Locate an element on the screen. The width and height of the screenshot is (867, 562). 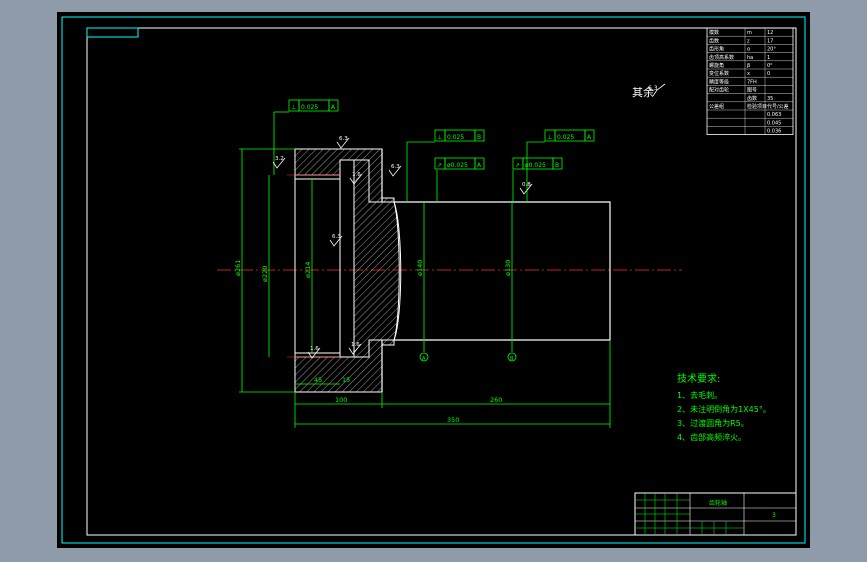
gear-table-cell: x is located at coordinates (748, 74).